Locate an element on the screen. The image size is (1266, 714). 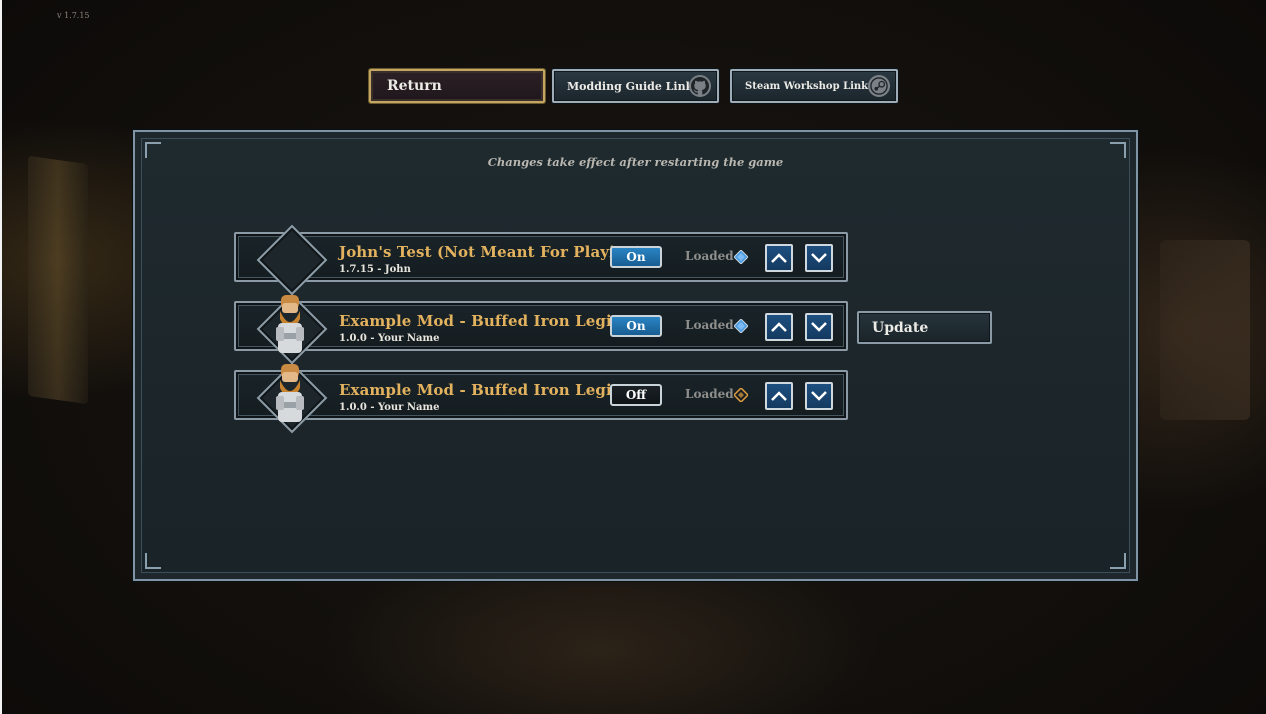
modding-guide-link-button: Modding Guide Link is located at coordinates (635, 86).